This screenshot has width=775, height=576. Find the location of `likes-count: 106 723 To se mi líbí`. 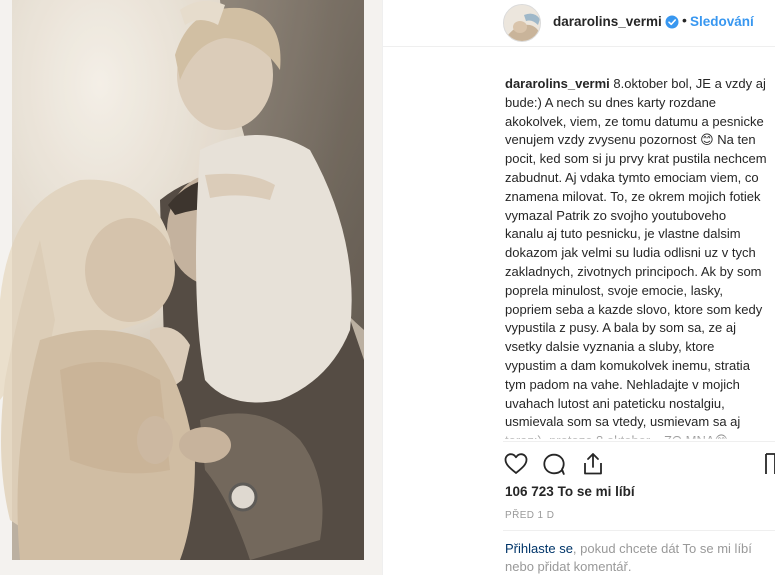

likes-count: 106 723 To se mi líbí is located at coordinates (570, 491).